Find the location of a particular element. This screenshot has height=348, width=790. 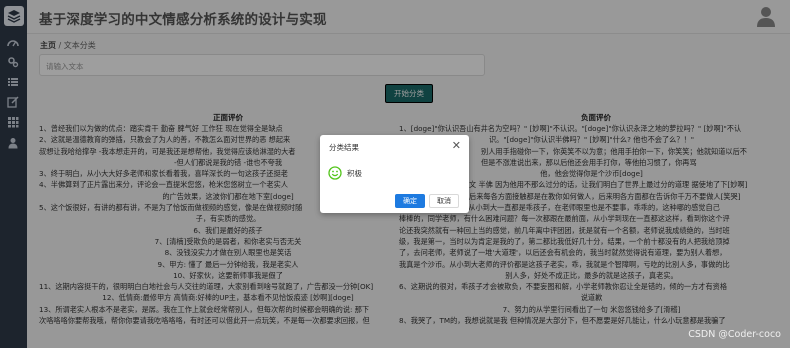

dialog-title: 分类结果 is located at coordinates (344, 147).